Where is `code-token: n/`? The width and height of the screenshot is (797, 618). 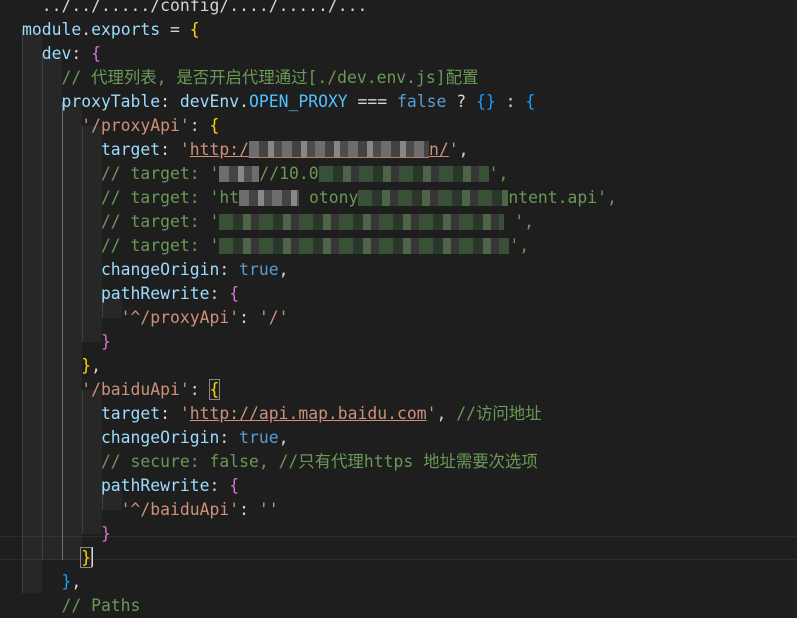 code-token: n/ is located at coordinates (439, 149).